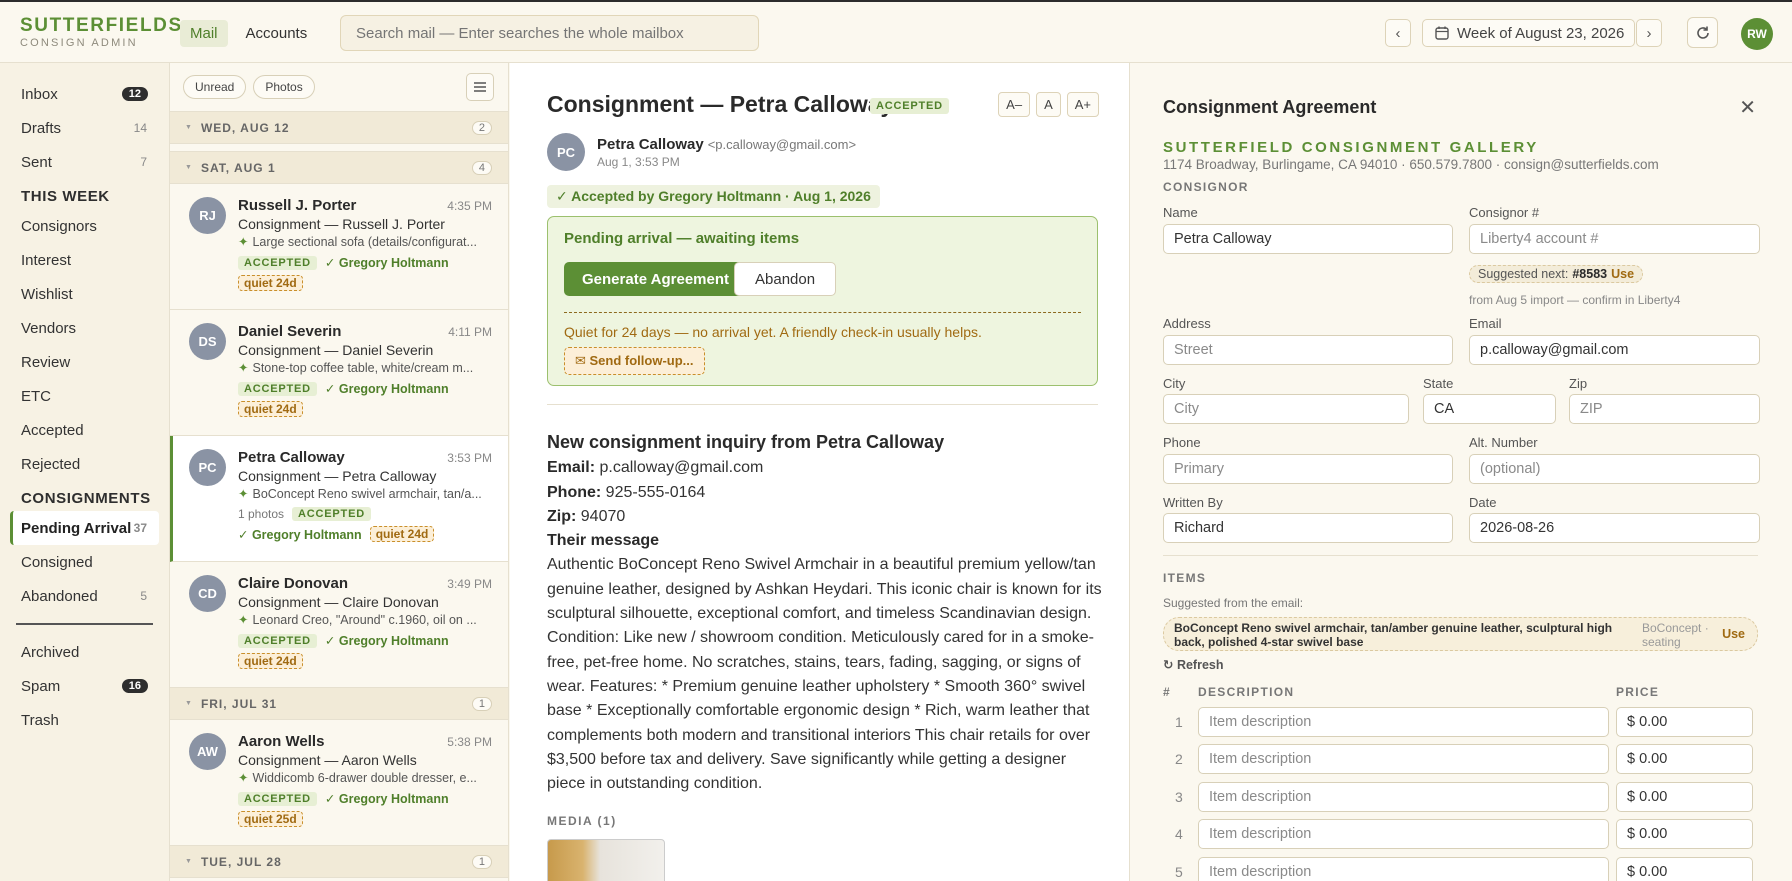 This screenshot has width=1792, height=881. Describe the element at coordinates (339, 168) in the screenshot. I see `date-group-header: ▼ SAT, AUG 1 4` at that location.